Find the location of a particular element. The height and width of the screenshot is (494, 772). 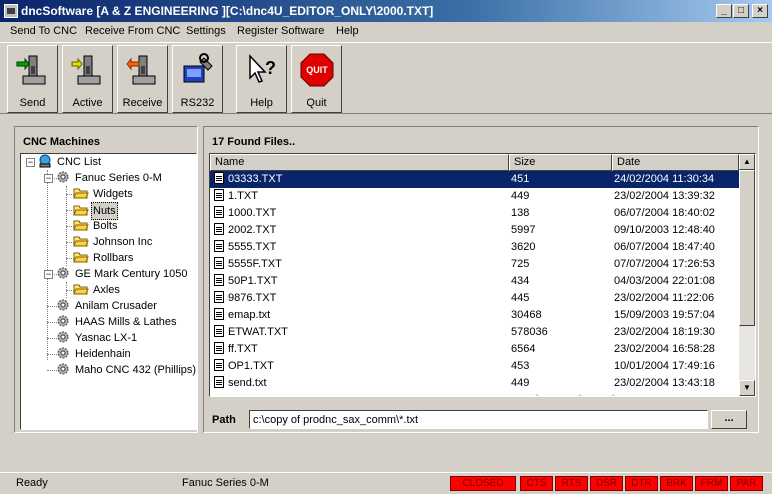

menu-send-to-cnc: Send To CNC is located at coordinates (43, 31).